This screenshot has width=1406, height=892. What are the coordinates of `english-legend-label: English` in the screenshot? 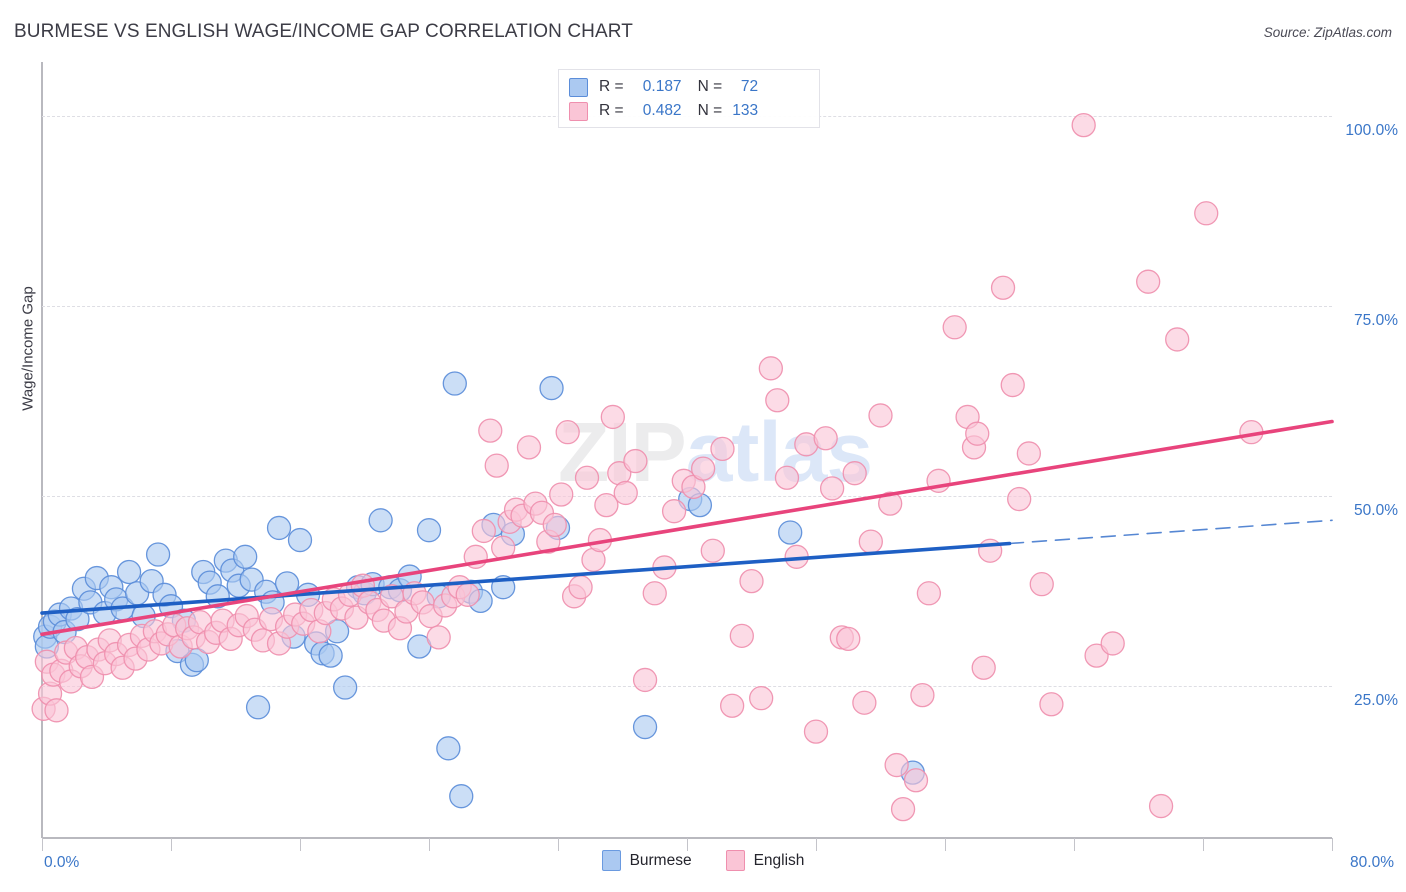 It's located at (779, 860).